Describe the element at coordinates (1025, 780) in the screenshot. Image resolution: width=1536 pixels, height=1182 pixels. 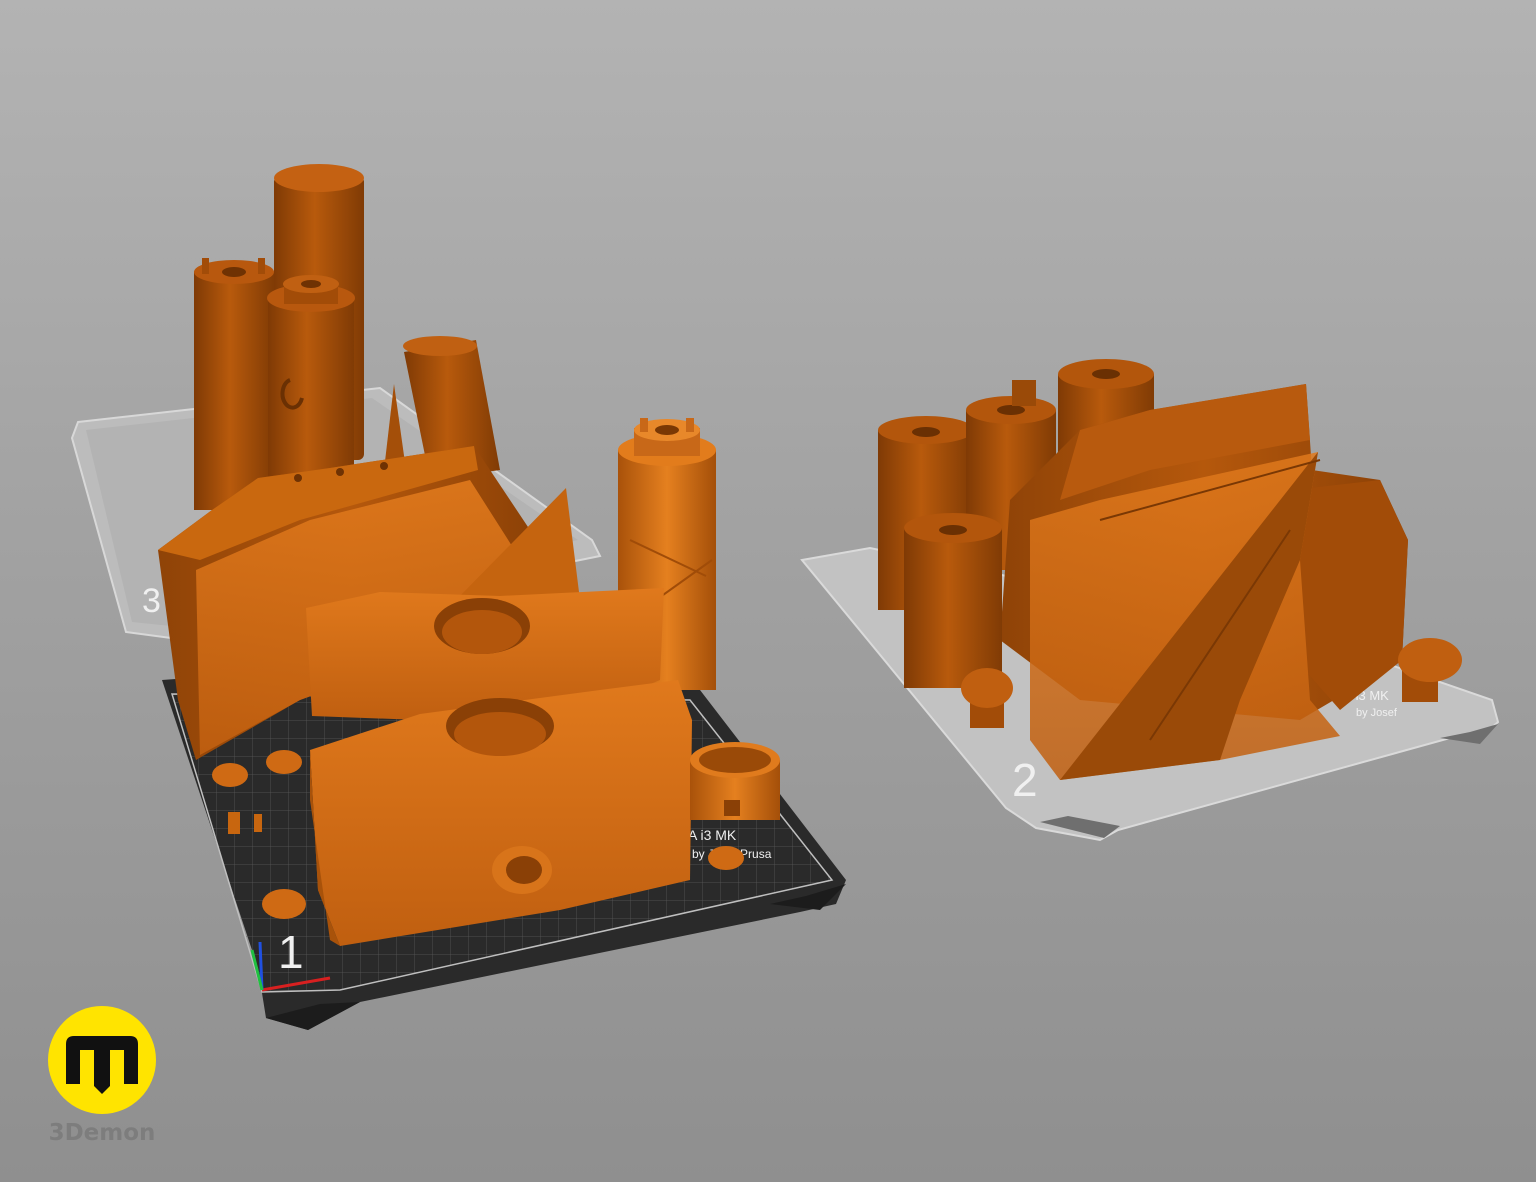
I see `bed-number-2: 2` at that location.